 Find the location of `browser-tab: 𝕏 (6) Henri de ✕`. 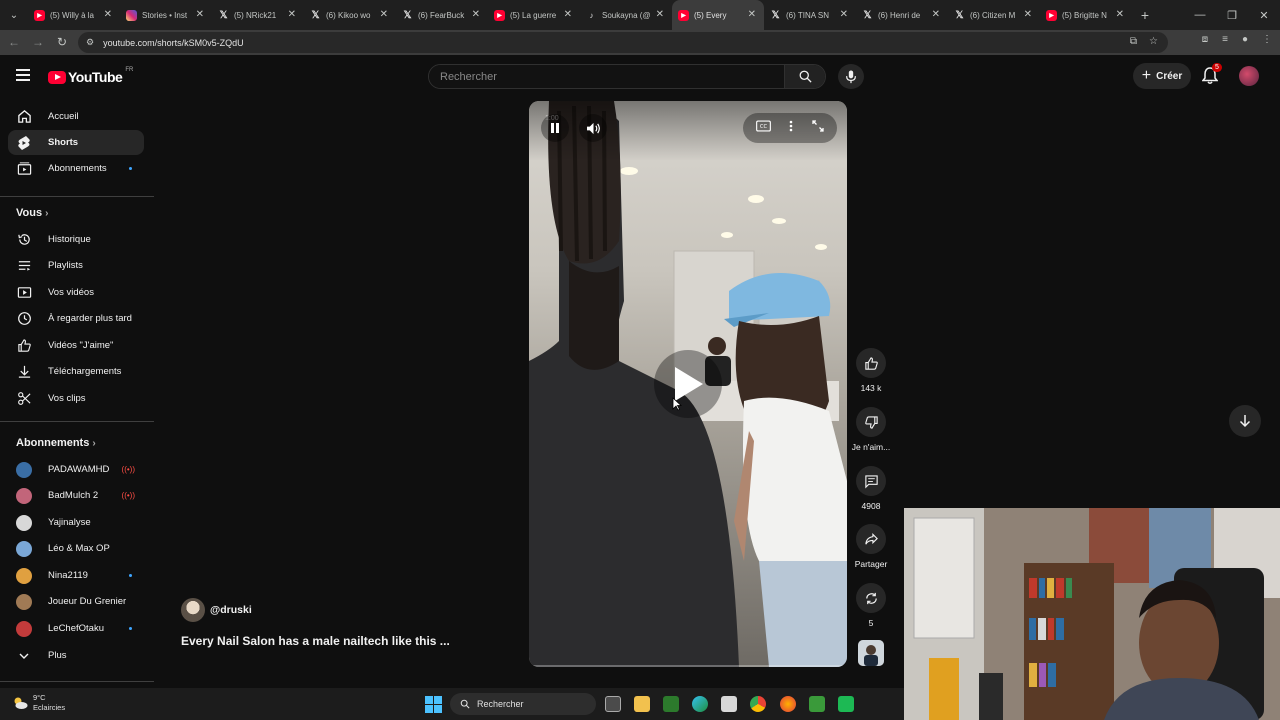

browser-tab: 𝕏 (6) Henri de ✕ is located at coordinates (902, 15).